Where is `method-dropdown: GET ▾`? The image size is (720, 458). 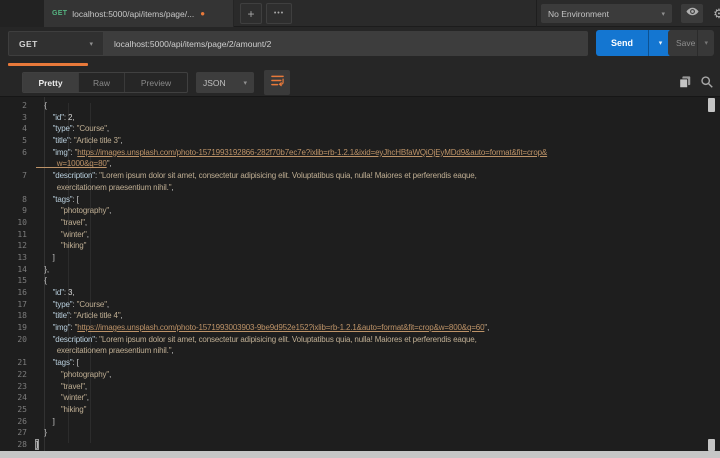
method-dropdown: GET ▾ is located at coordinates (56, 43).